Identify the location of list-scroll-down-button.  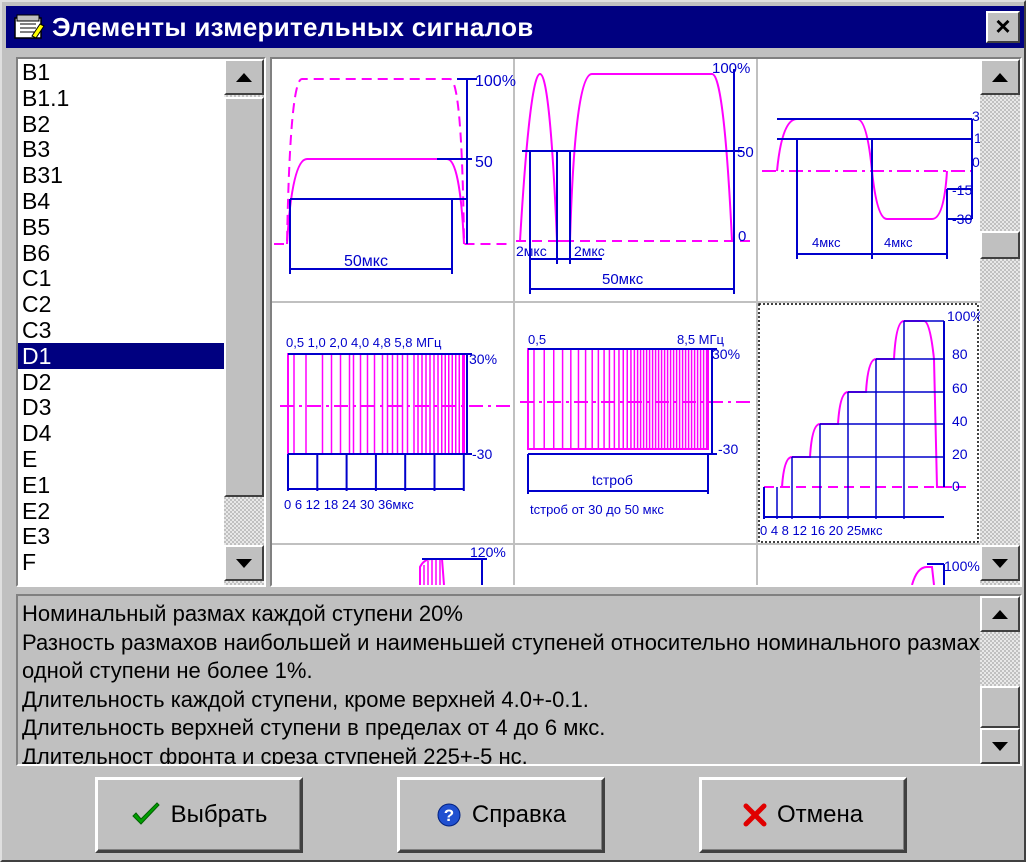
(244, 563).